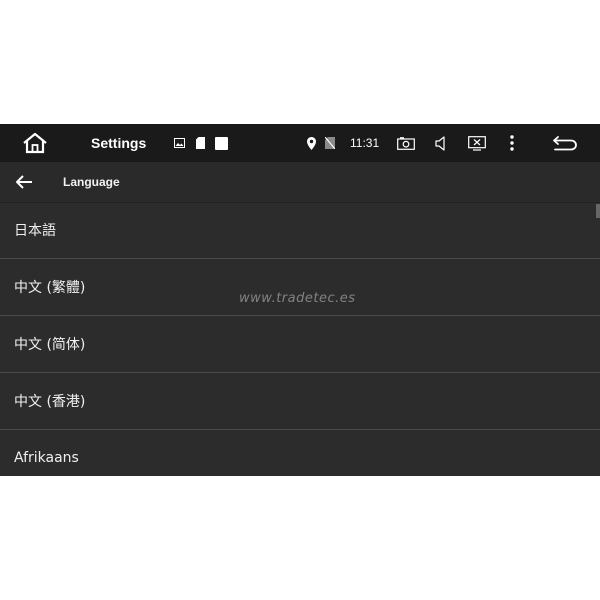 The height and width of the screenshot is (600, 600). I want to click on screen-off-button, so click(477, 143).